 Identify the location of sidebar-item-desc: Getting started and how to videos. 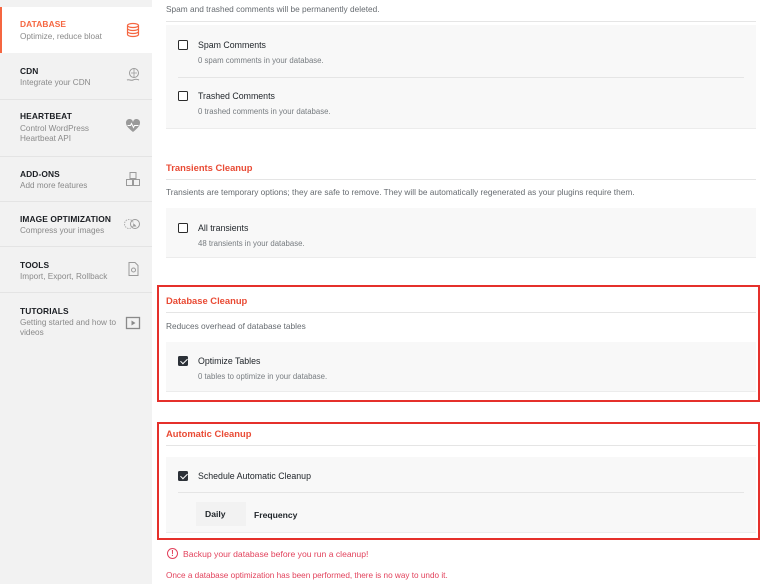
(68, 327).